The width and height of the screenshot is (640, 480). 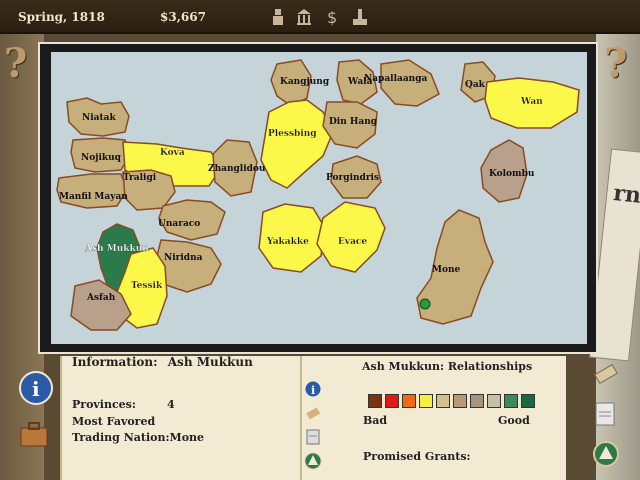 I want to click on province-label: Niridna, so click(x=183, y=258).